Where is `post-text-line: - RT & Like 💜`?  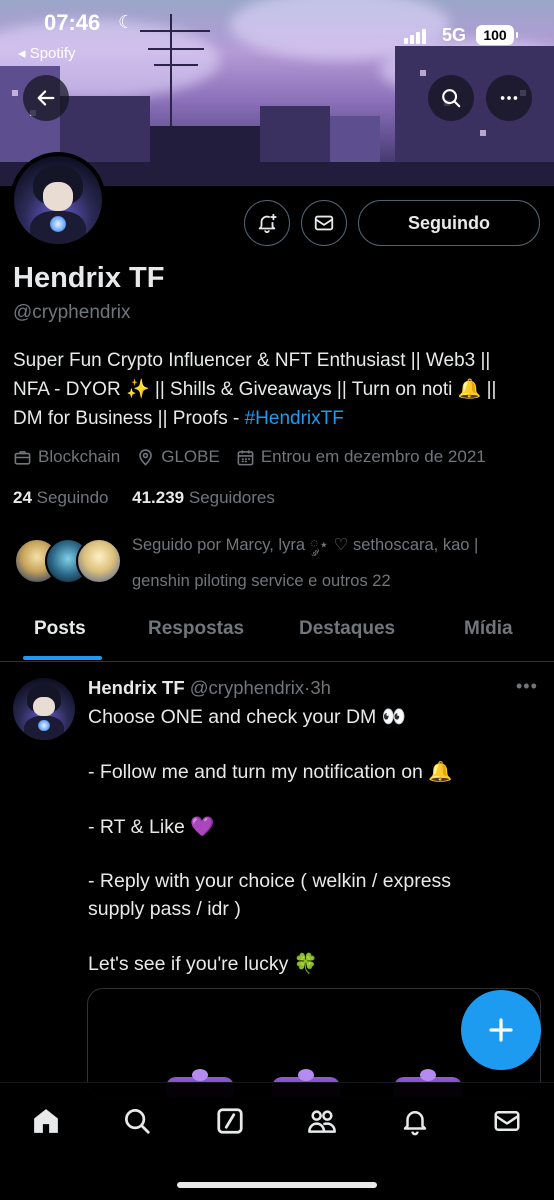 post-text-line: - RT & Like 💜 is located at coordinates (151, 827).